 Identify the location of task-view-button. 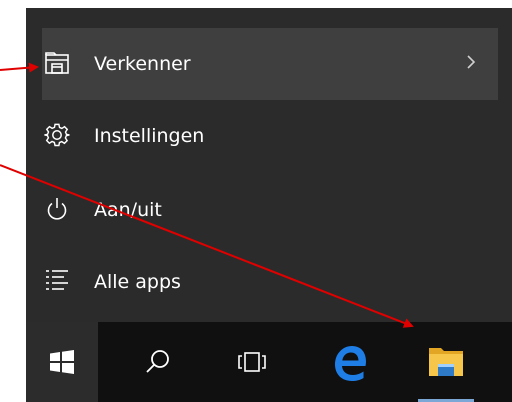
(252, 362).